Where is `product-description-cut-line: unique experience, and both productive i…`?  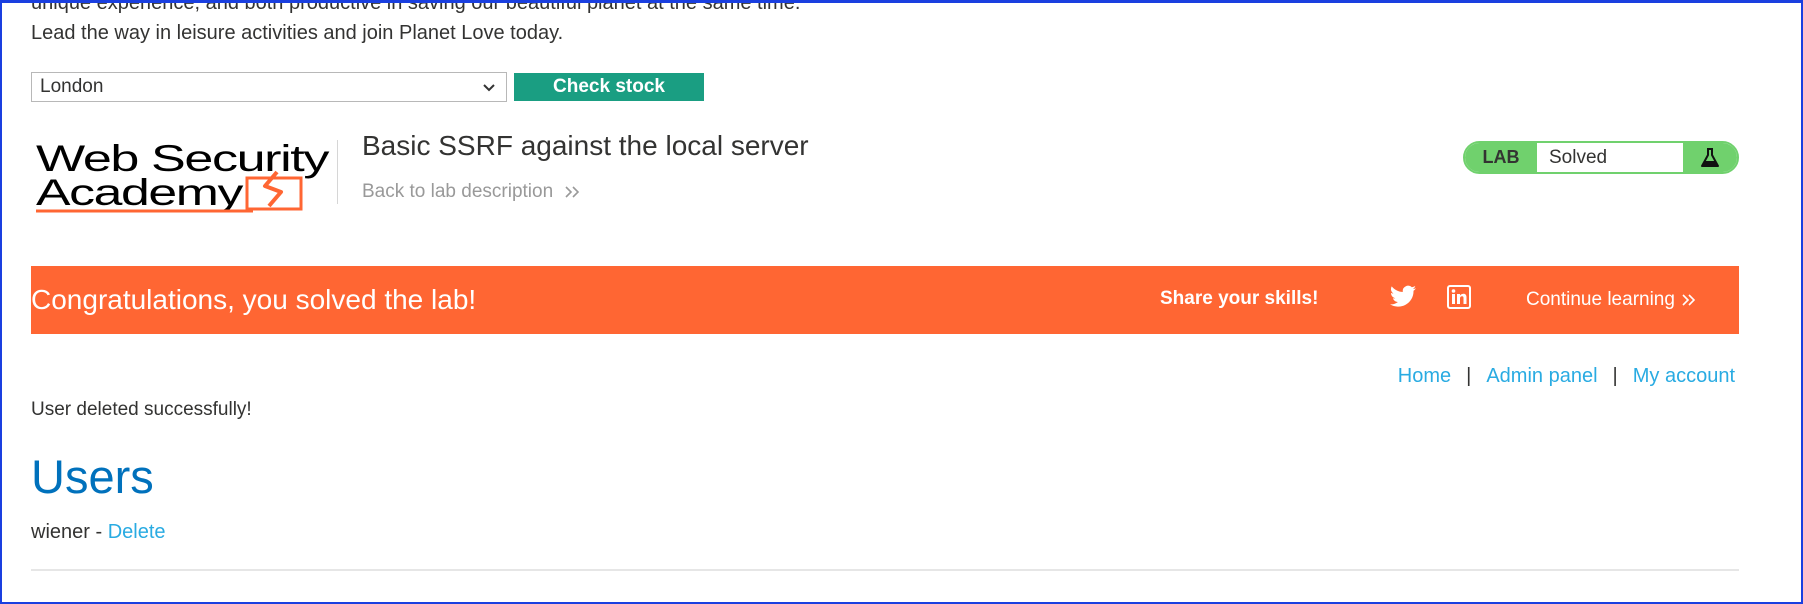
product-description-cut-line: unique experience, and both productive i… is located at coordinates (416, 7).